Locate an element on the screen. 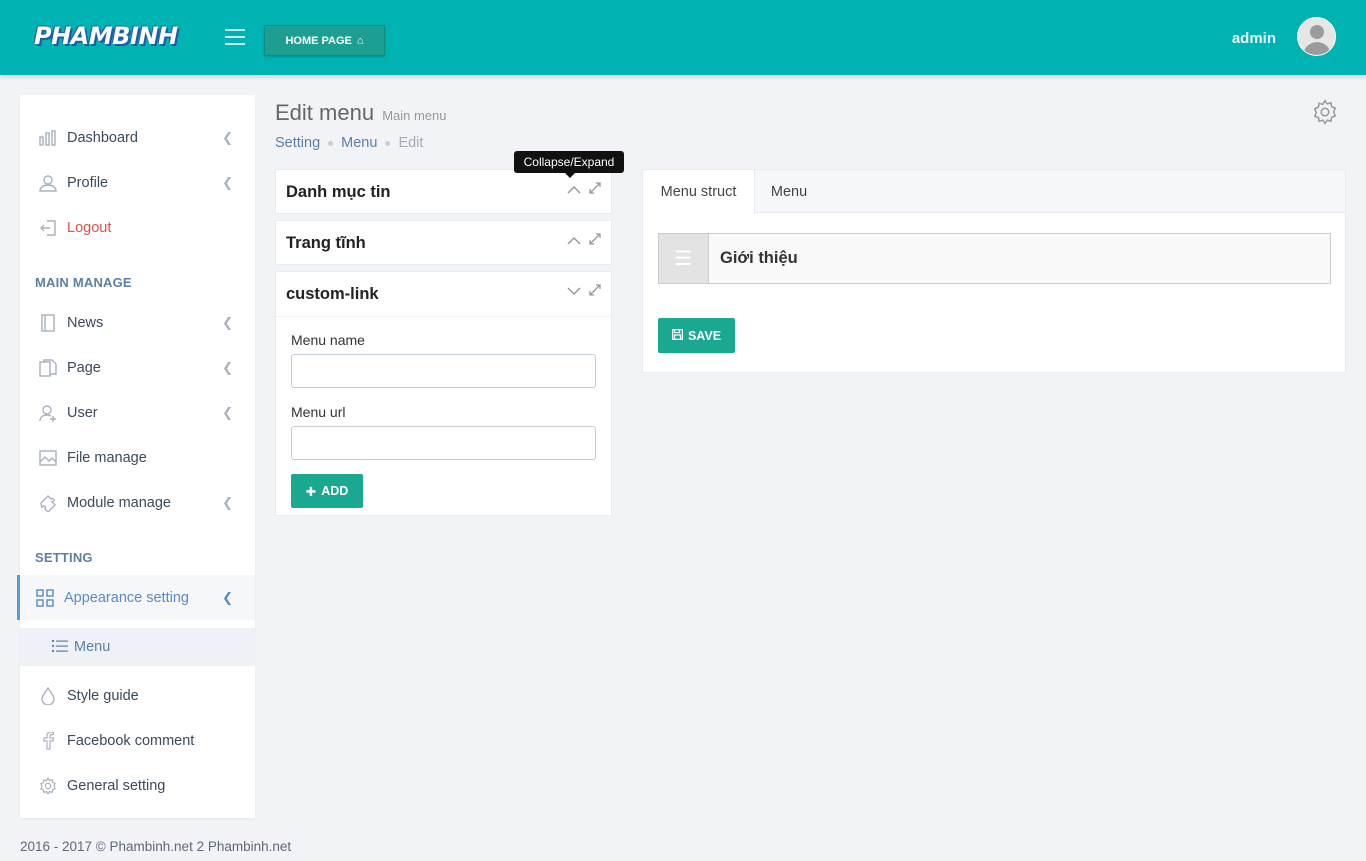 The image size is (1366, 861). sidebar-subitem-label: Menu is located at coordinates (92, 647).